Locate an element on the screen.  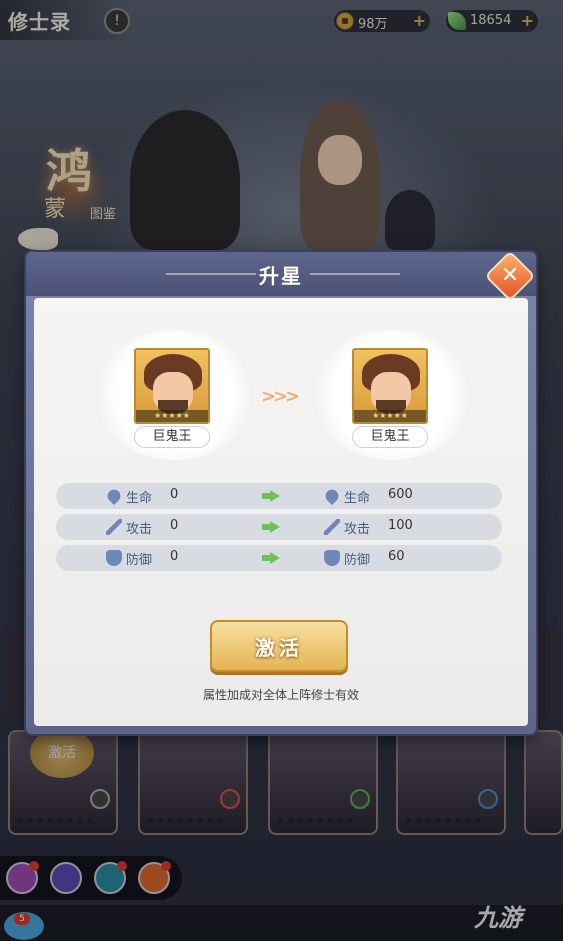
next-portrait-frame: ★★★★★ 巨鬼王 is located at coordinates (392, 395).